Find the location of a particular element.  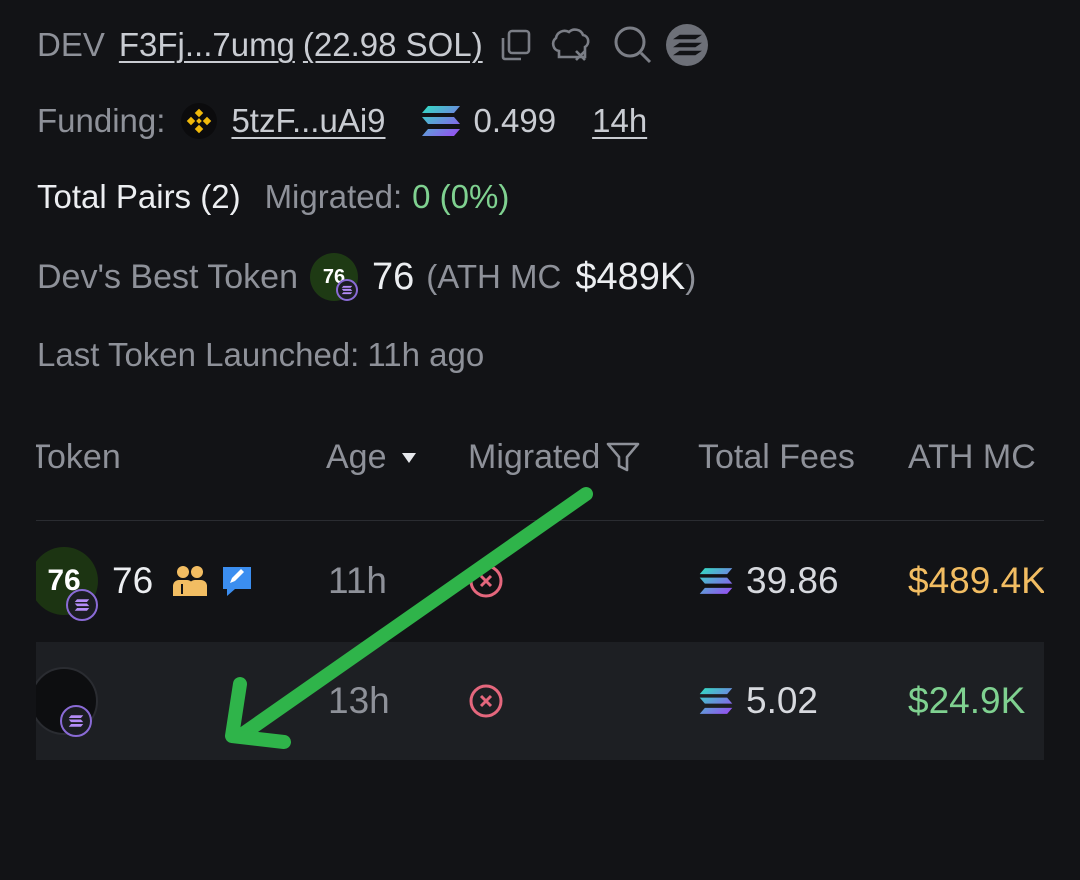

copy-icon is located at coordinates (516, 45).